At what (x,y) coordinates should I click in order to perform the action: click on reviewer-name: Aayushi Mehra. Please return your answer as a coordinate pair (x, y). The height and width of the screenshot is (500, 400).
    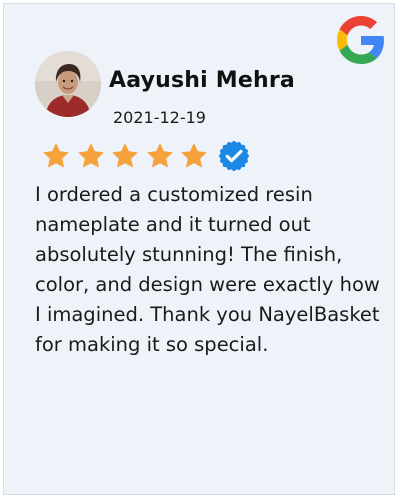
    Looking at the image, I should click on (202, 80).